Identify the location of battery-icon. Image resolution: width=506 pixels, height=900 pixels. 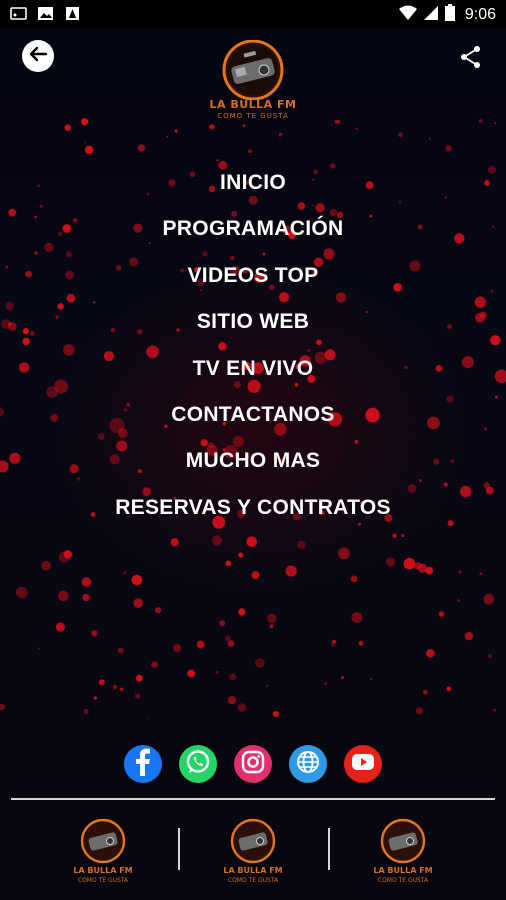
(449, 15).